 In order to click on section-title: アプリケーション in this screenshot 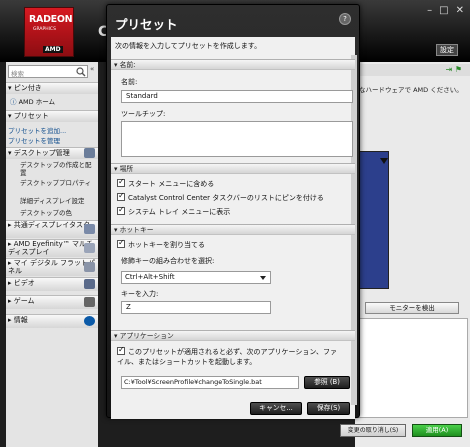, I will do `click(146, 336)`.